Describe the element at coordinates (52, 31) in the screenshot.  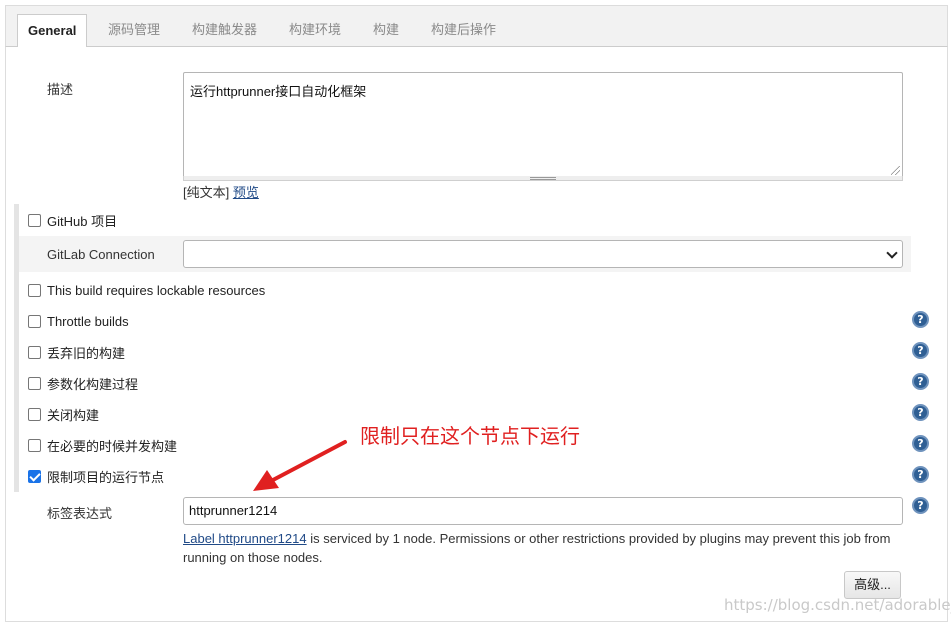
I see `tab-general: General` at that location.